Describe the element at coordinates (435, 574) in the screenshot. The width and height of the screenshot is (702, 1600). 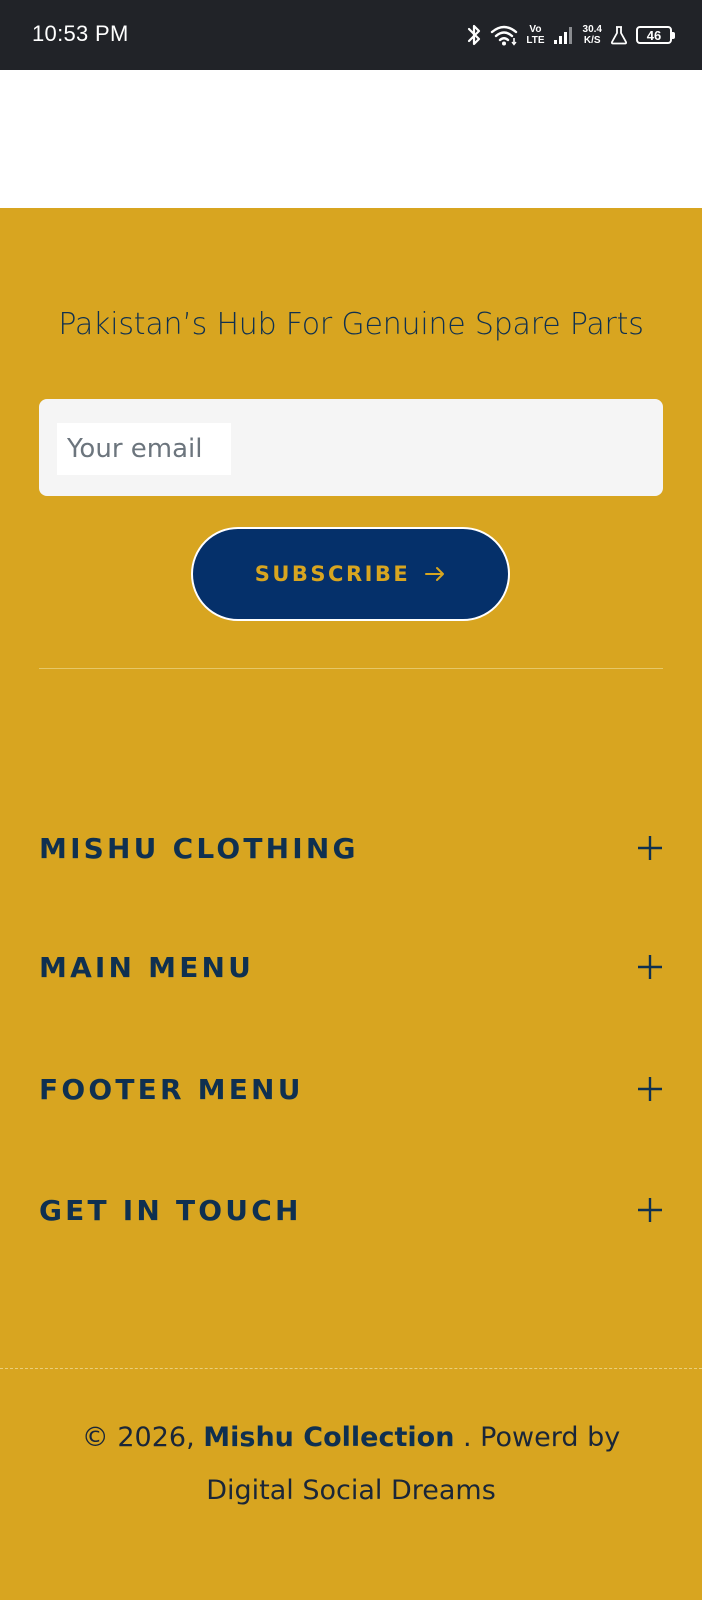
I see `arrow-right-icon` at that location.